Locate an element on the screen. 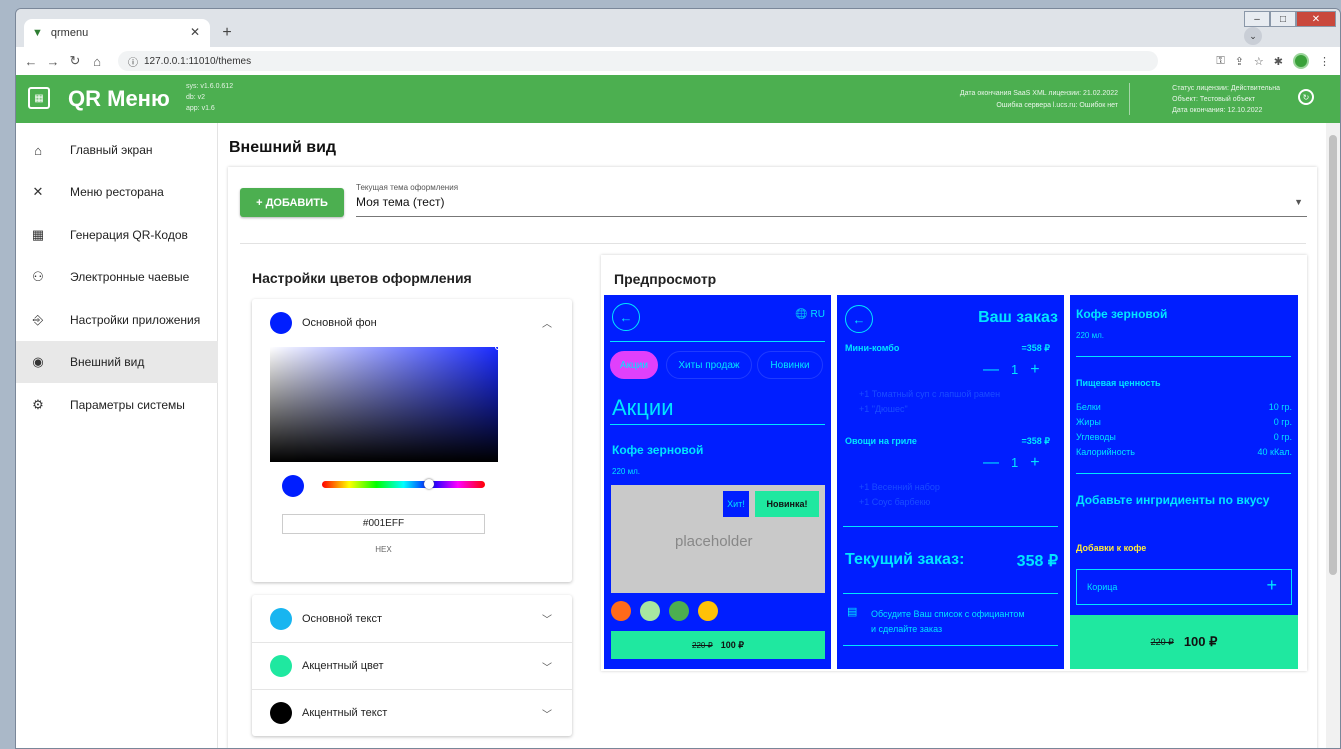  url-field: ⓘ 127.0.0.1:11010/themes is located at coordinates (638, 61).